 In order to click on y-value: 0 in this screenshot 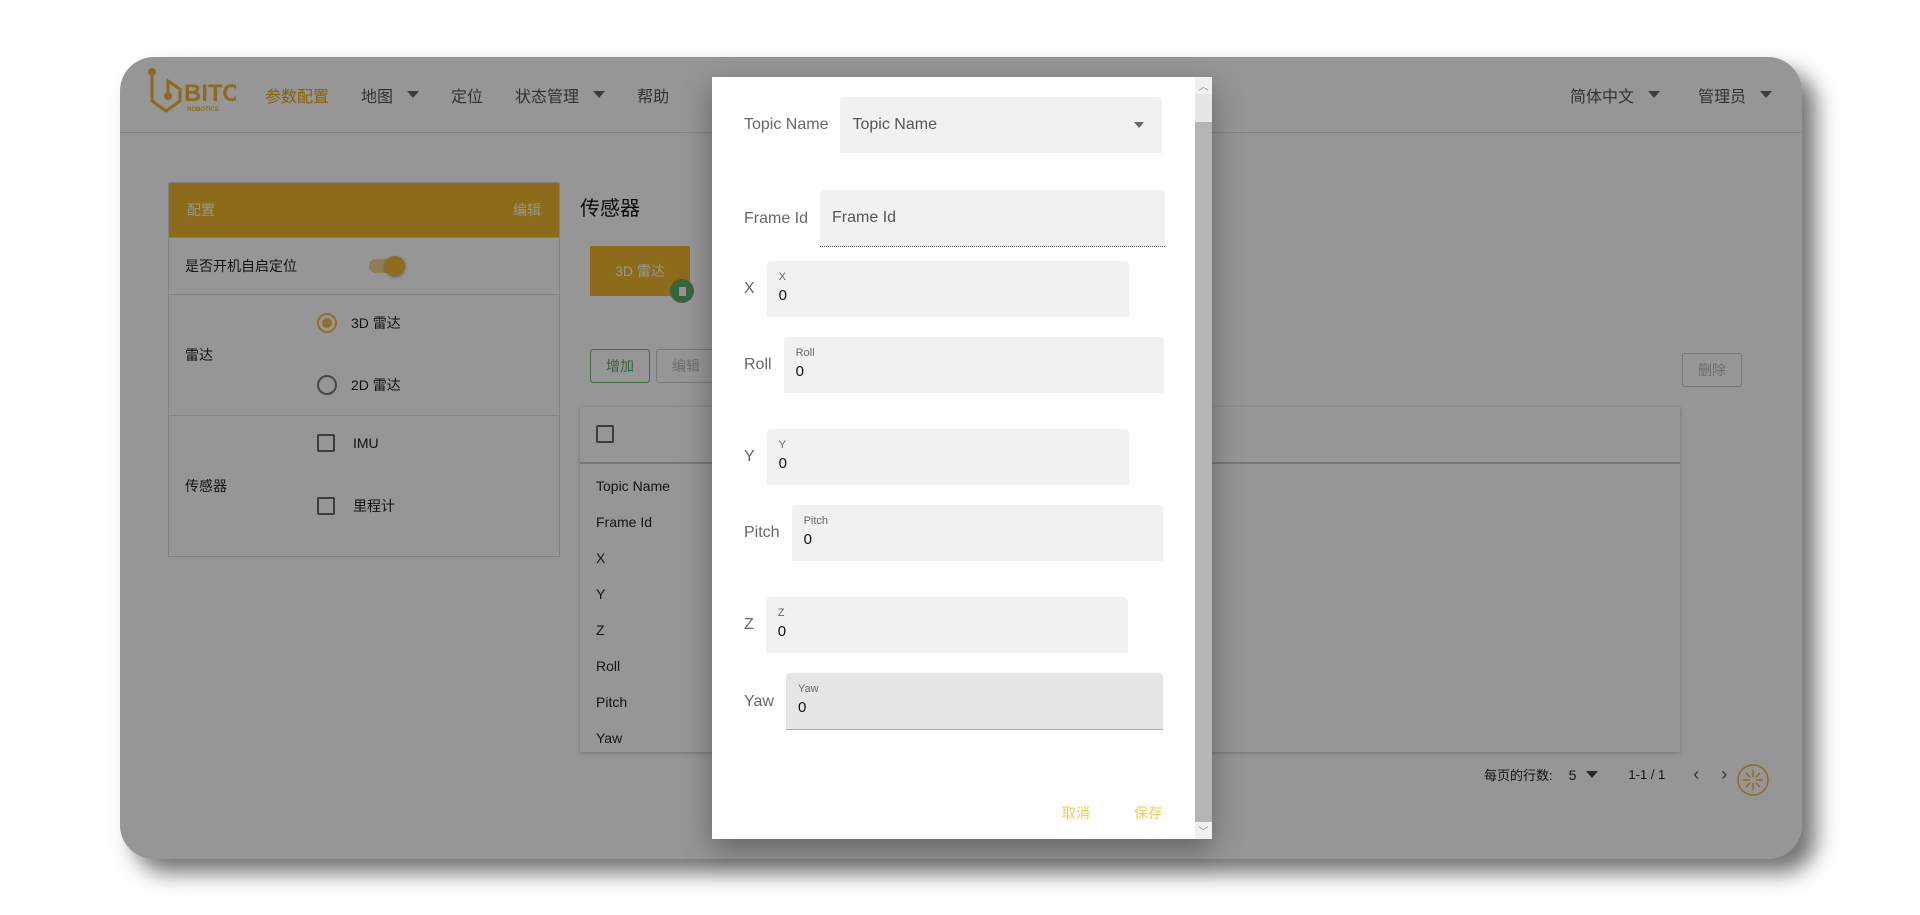, I will do `click(783, 463)`.